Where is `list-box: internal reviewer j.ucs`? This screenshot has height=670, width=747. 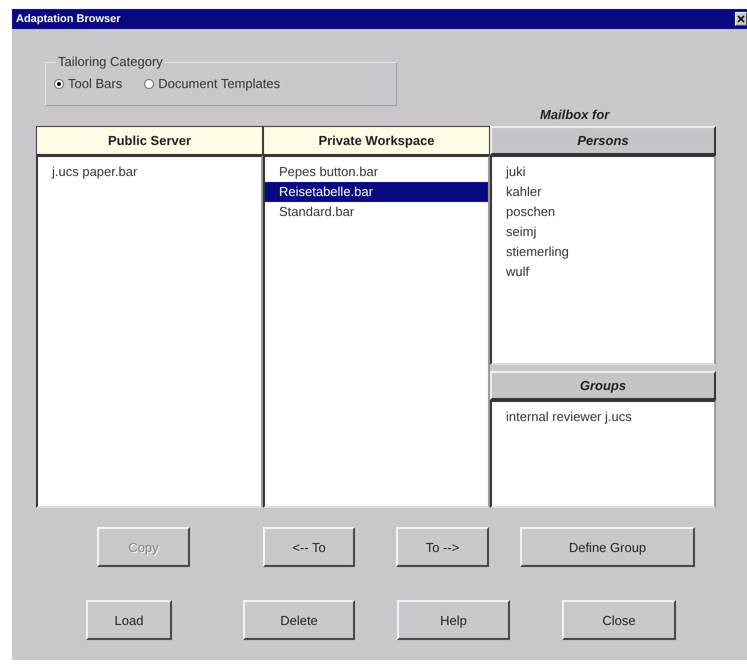
list-box: internal reviewer j.ucs is located at coordinates (603, 454).